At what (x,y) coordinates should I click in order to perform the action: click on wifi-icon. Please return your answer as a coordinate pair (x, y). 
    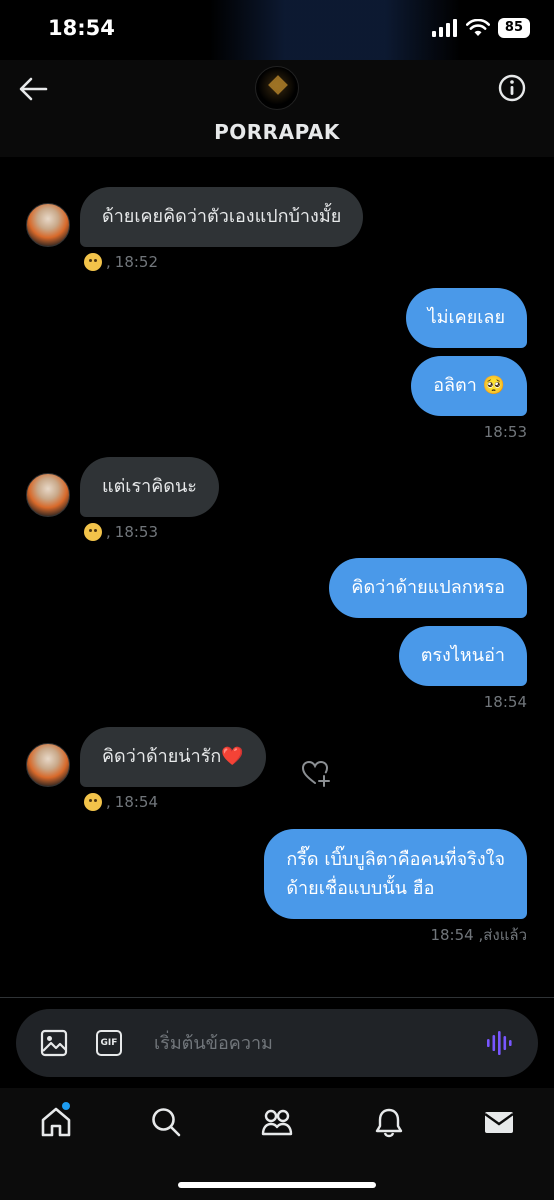
    Looking at the image, I should click on (477, 27).